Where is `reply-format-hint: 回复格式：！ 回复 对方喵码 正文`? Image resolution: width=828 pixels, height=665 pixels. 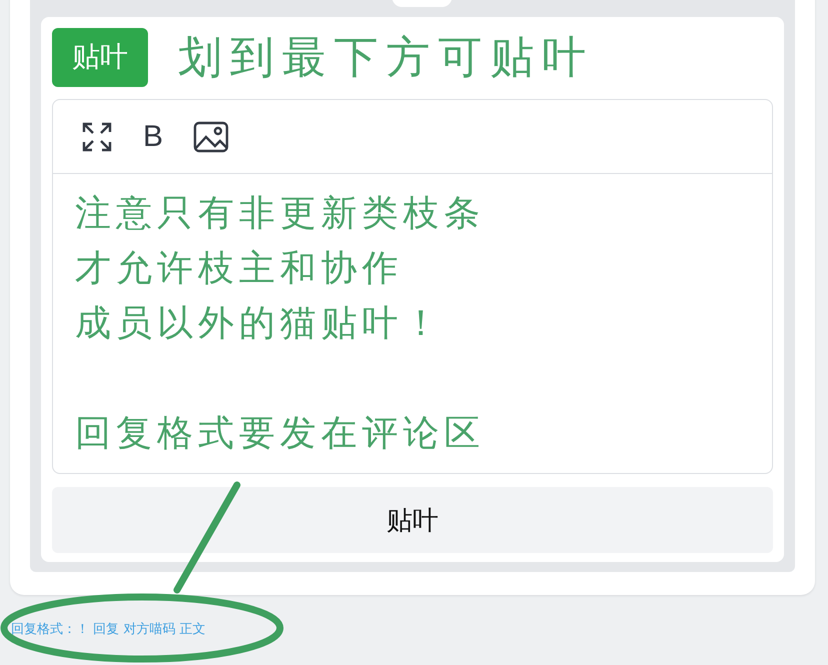 reply-format-hint: 回复格式：！ 回复 对方喵码 正文 is located at coordinates (108, 629).